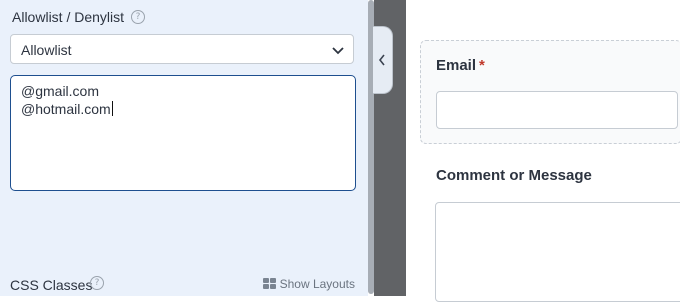 Image resolution: width=680 pixels, height=302 pixels. Describe the element at coordinates (338, 51) in the screenshot. I see `chevron-down-icon` at that location.